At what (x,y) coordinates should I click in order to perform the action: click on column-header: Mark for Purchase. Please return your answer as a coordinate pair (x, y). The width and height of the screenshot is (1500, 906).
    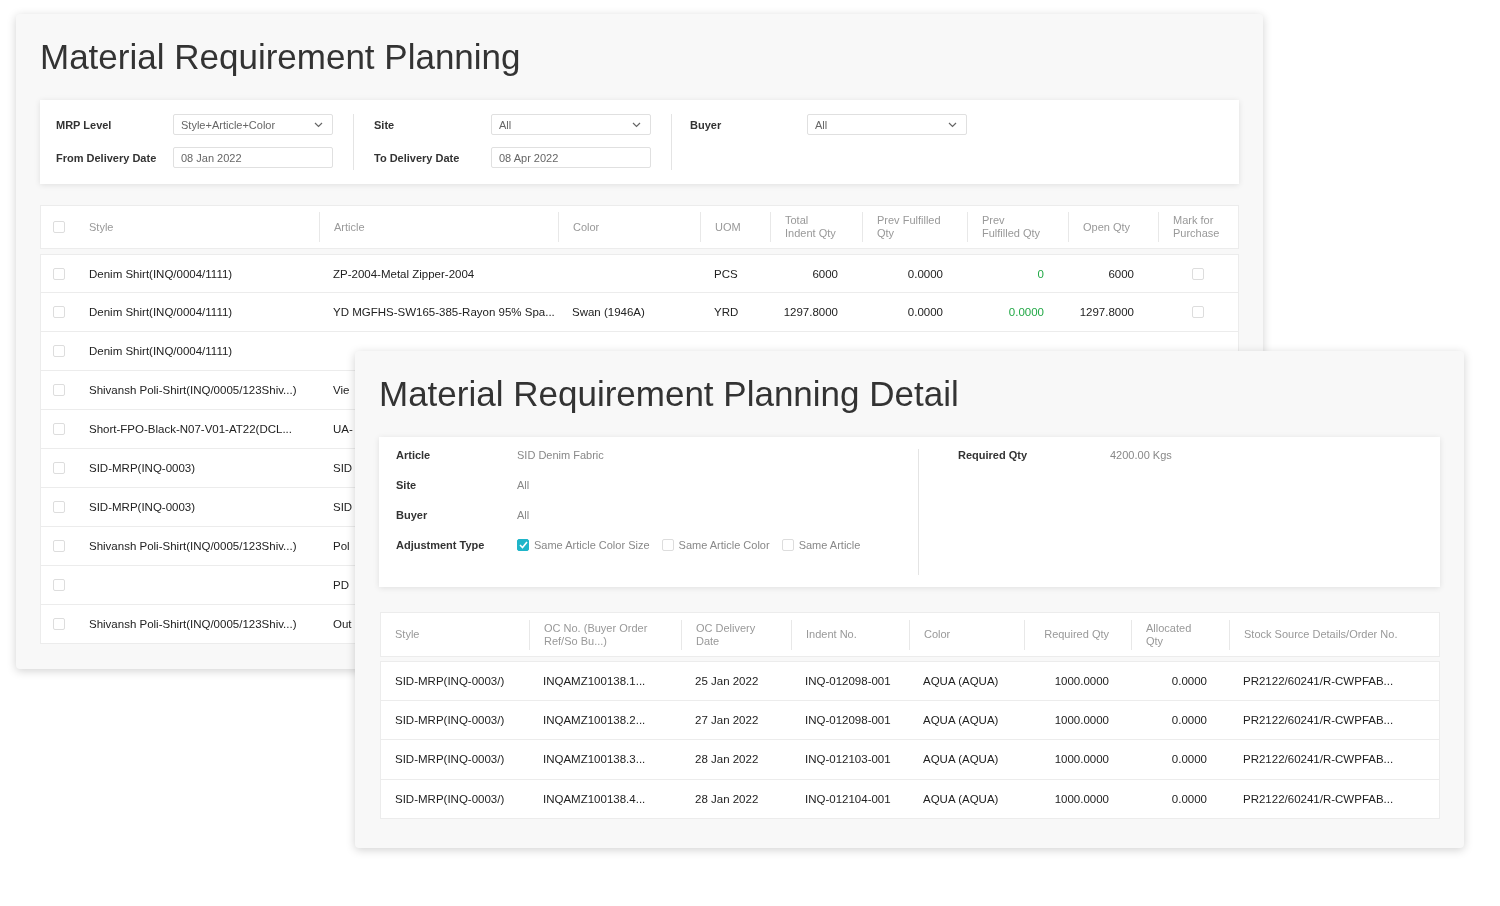
    Looking at the image, I should click on (1197, 227).